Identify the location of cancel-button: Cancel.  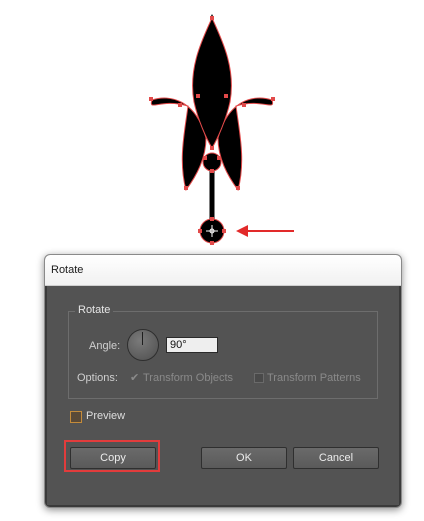
(336, 458).